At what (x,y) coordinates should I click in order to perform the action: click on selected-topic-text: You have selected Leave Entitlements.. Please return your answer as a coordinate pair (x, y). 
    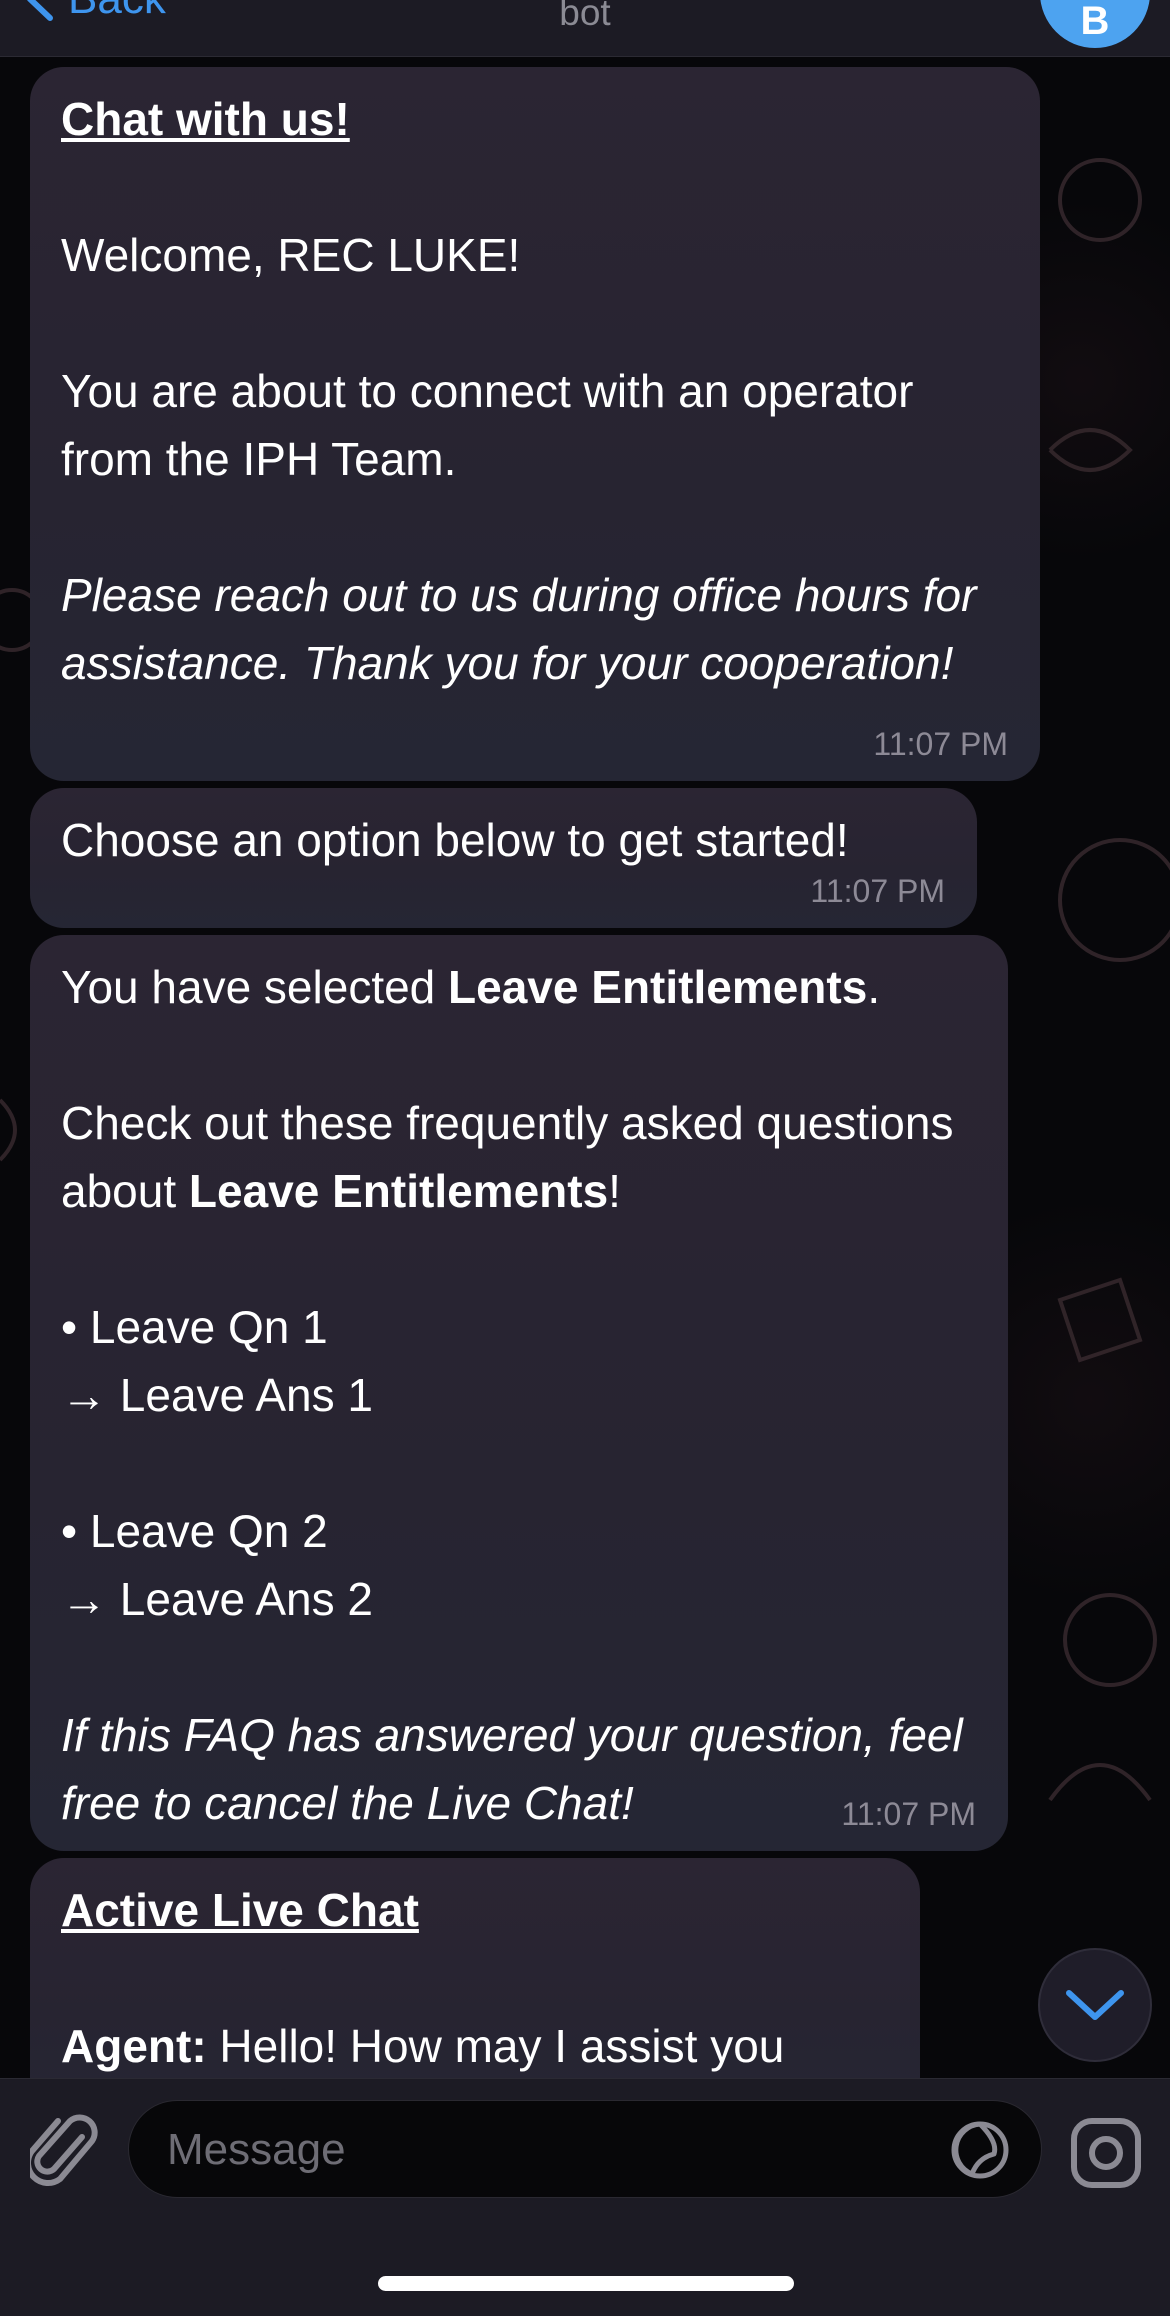
    Looking at the image, I should click on (471, 987).